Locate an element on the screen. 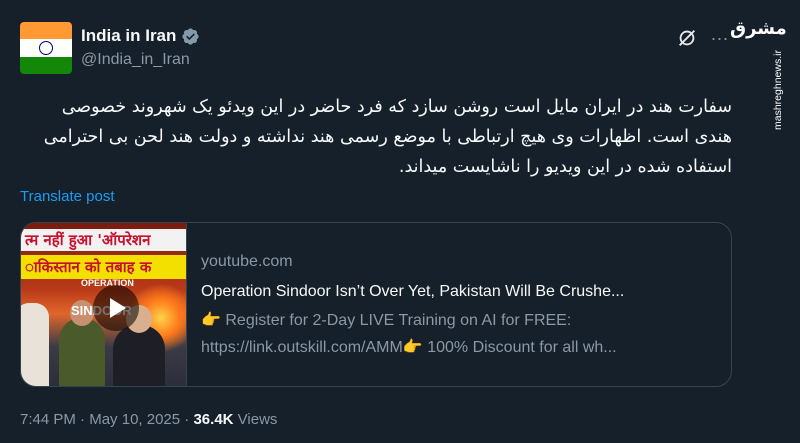 This screenshot has height=443, width=800. thumbnail-headline-1: त्म नहीं हुआ 'ऑपरेशन is located at coordinates (103, 240).